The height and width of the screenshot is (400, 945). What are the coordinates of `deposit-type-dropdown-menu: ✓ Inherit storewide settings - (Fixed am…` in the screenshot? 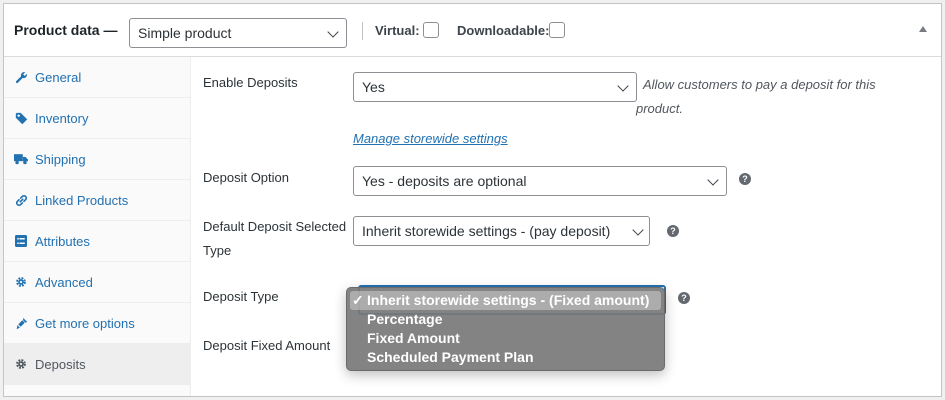 It's located at (505, 329).